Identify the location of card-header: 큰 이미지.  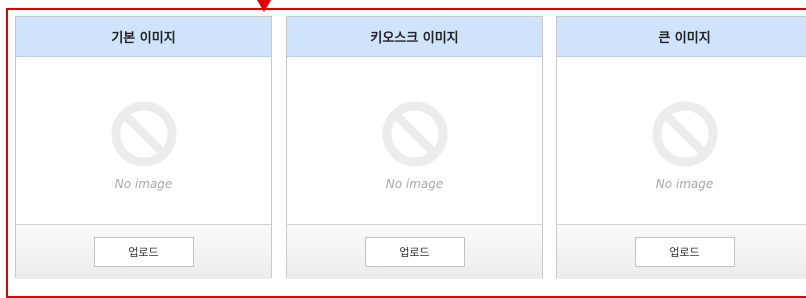
(681, 37).